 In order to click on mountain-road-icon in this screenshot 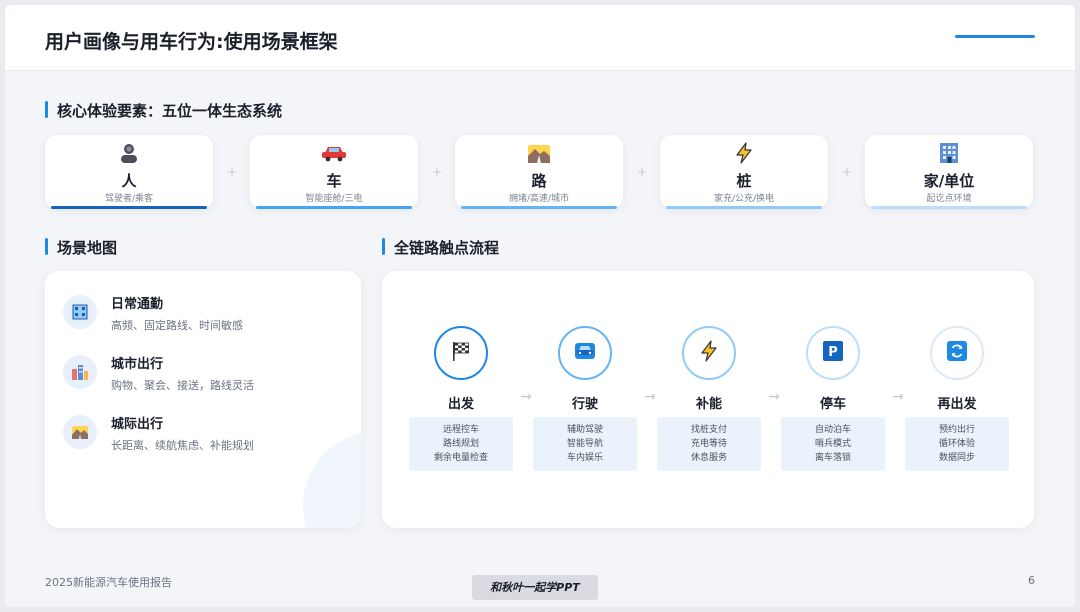, I will do `click(80, 432)`.